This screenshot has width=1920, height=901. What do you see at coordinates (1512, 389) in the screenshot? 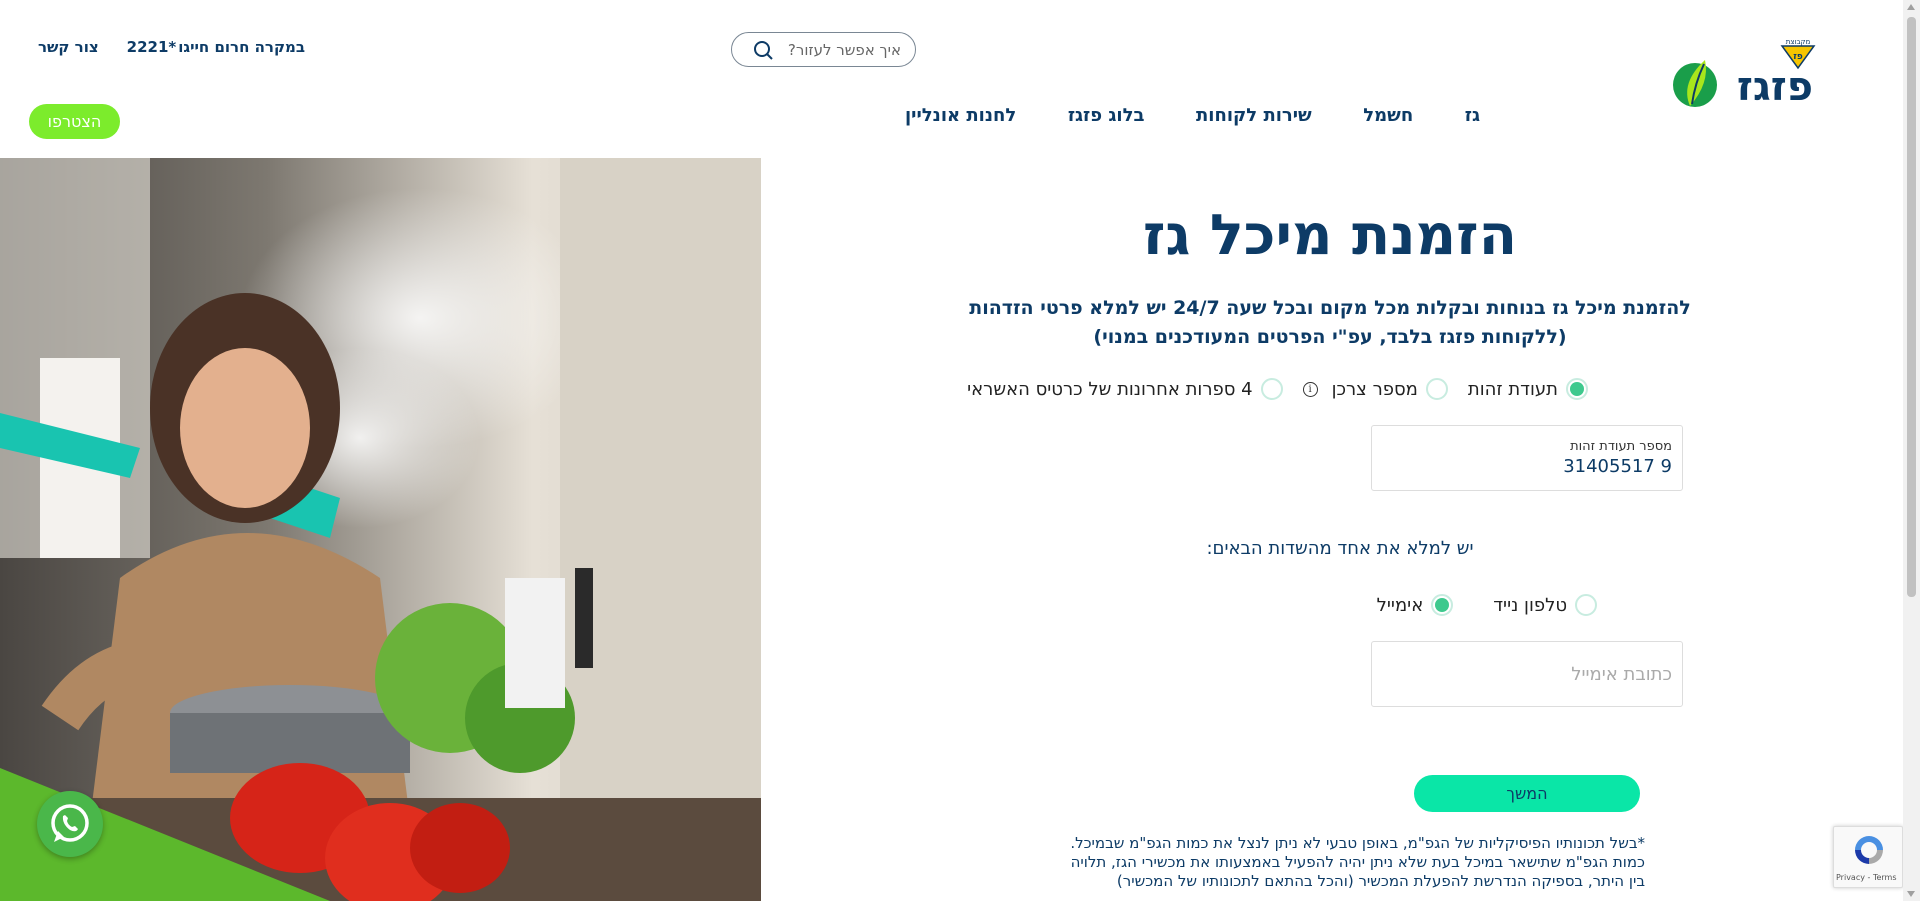
I see `radio-label: תעודת זהות` at bounding box center [1512, 389].